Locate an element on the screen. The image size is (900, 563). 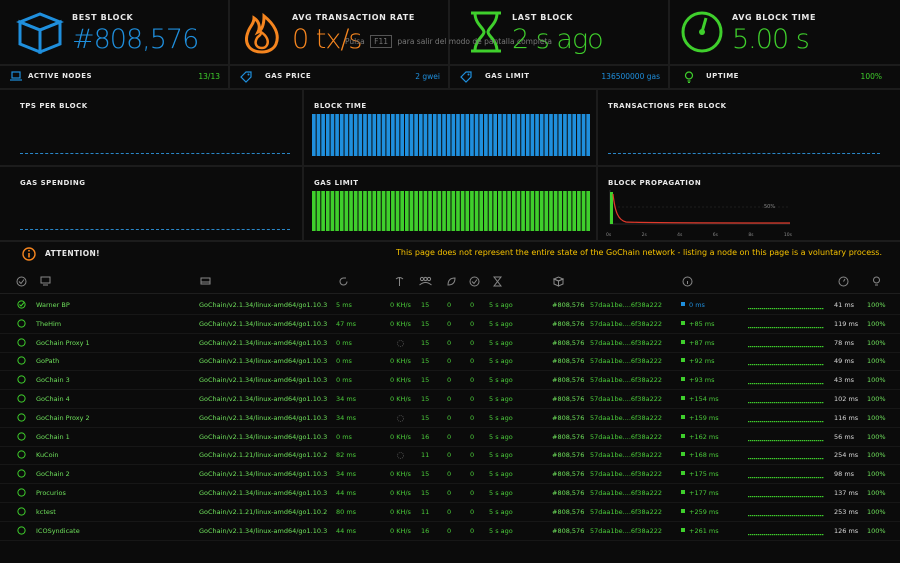
hard-drive-icon is located at coordinates (205, 281).